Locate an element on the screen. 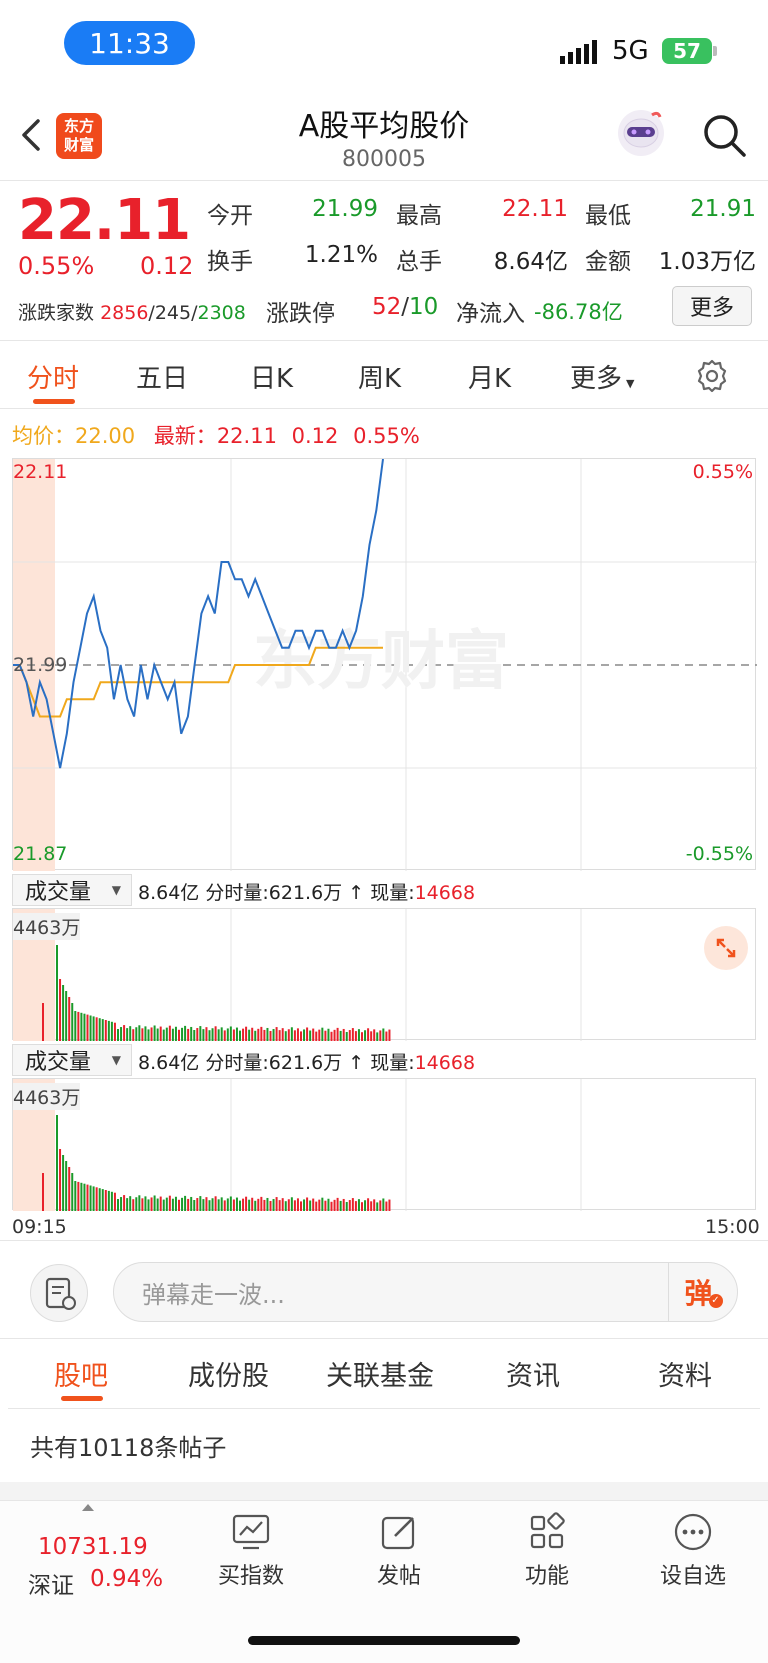 This screenshot has width=768, height=1663. battery-level: 57 is located at coordinates (687, 51).